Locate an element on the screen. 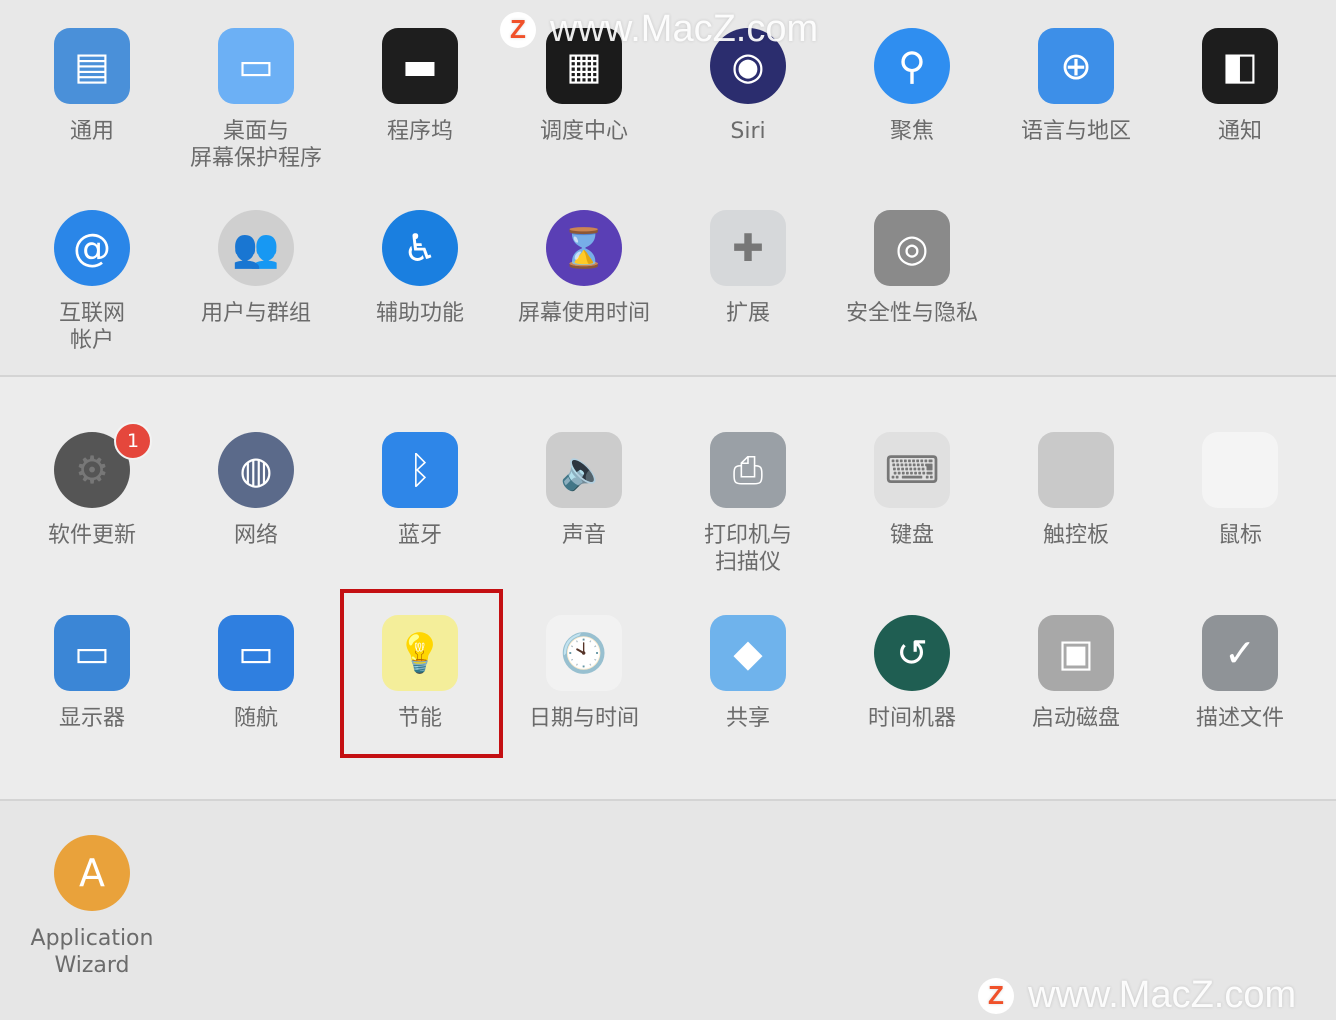 Image resolution: width=1336 pixels, height=1020 pixels. pref-item-label: 日期与时间 is located at coordinates (583, 718).